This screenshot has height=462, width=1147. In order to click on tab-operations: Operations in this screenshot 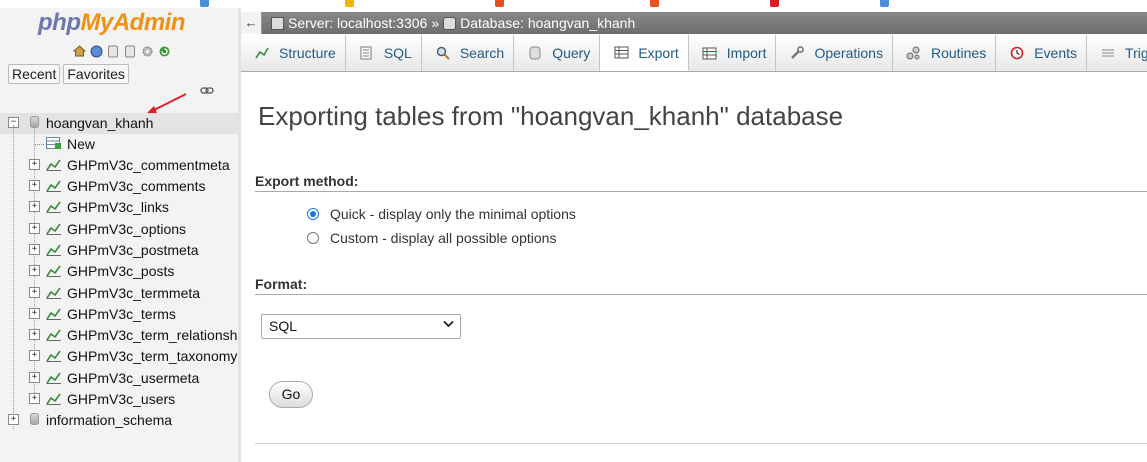, I will do `click(834, 53)`.